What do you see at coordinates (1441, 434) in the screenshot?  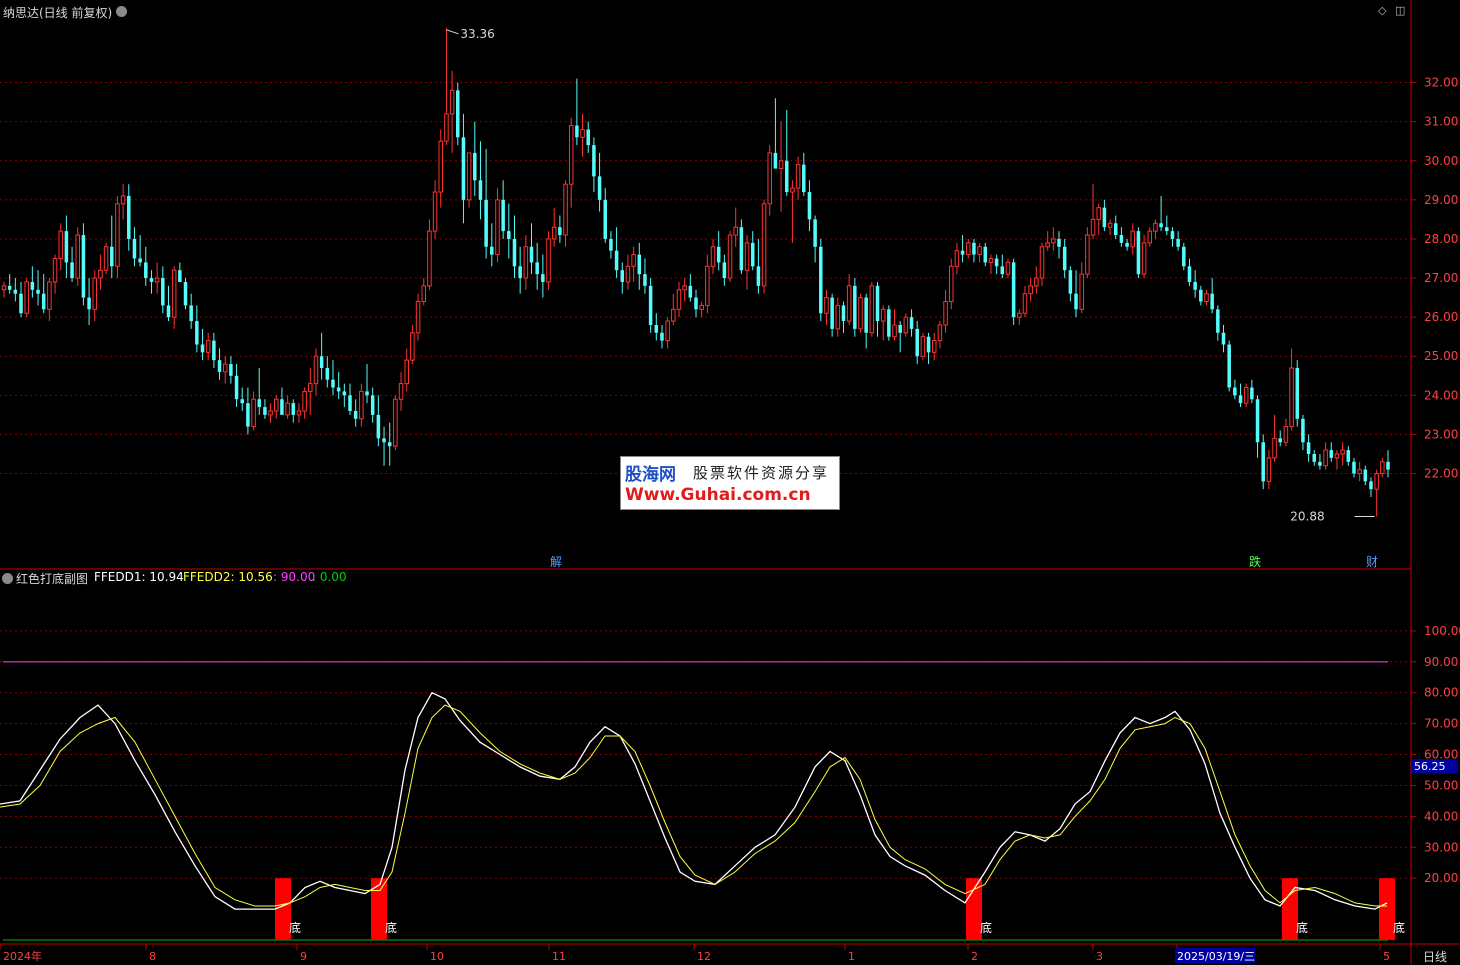 I see `main-y-tick-label: 23.00` at bounding box center [1441, 434].